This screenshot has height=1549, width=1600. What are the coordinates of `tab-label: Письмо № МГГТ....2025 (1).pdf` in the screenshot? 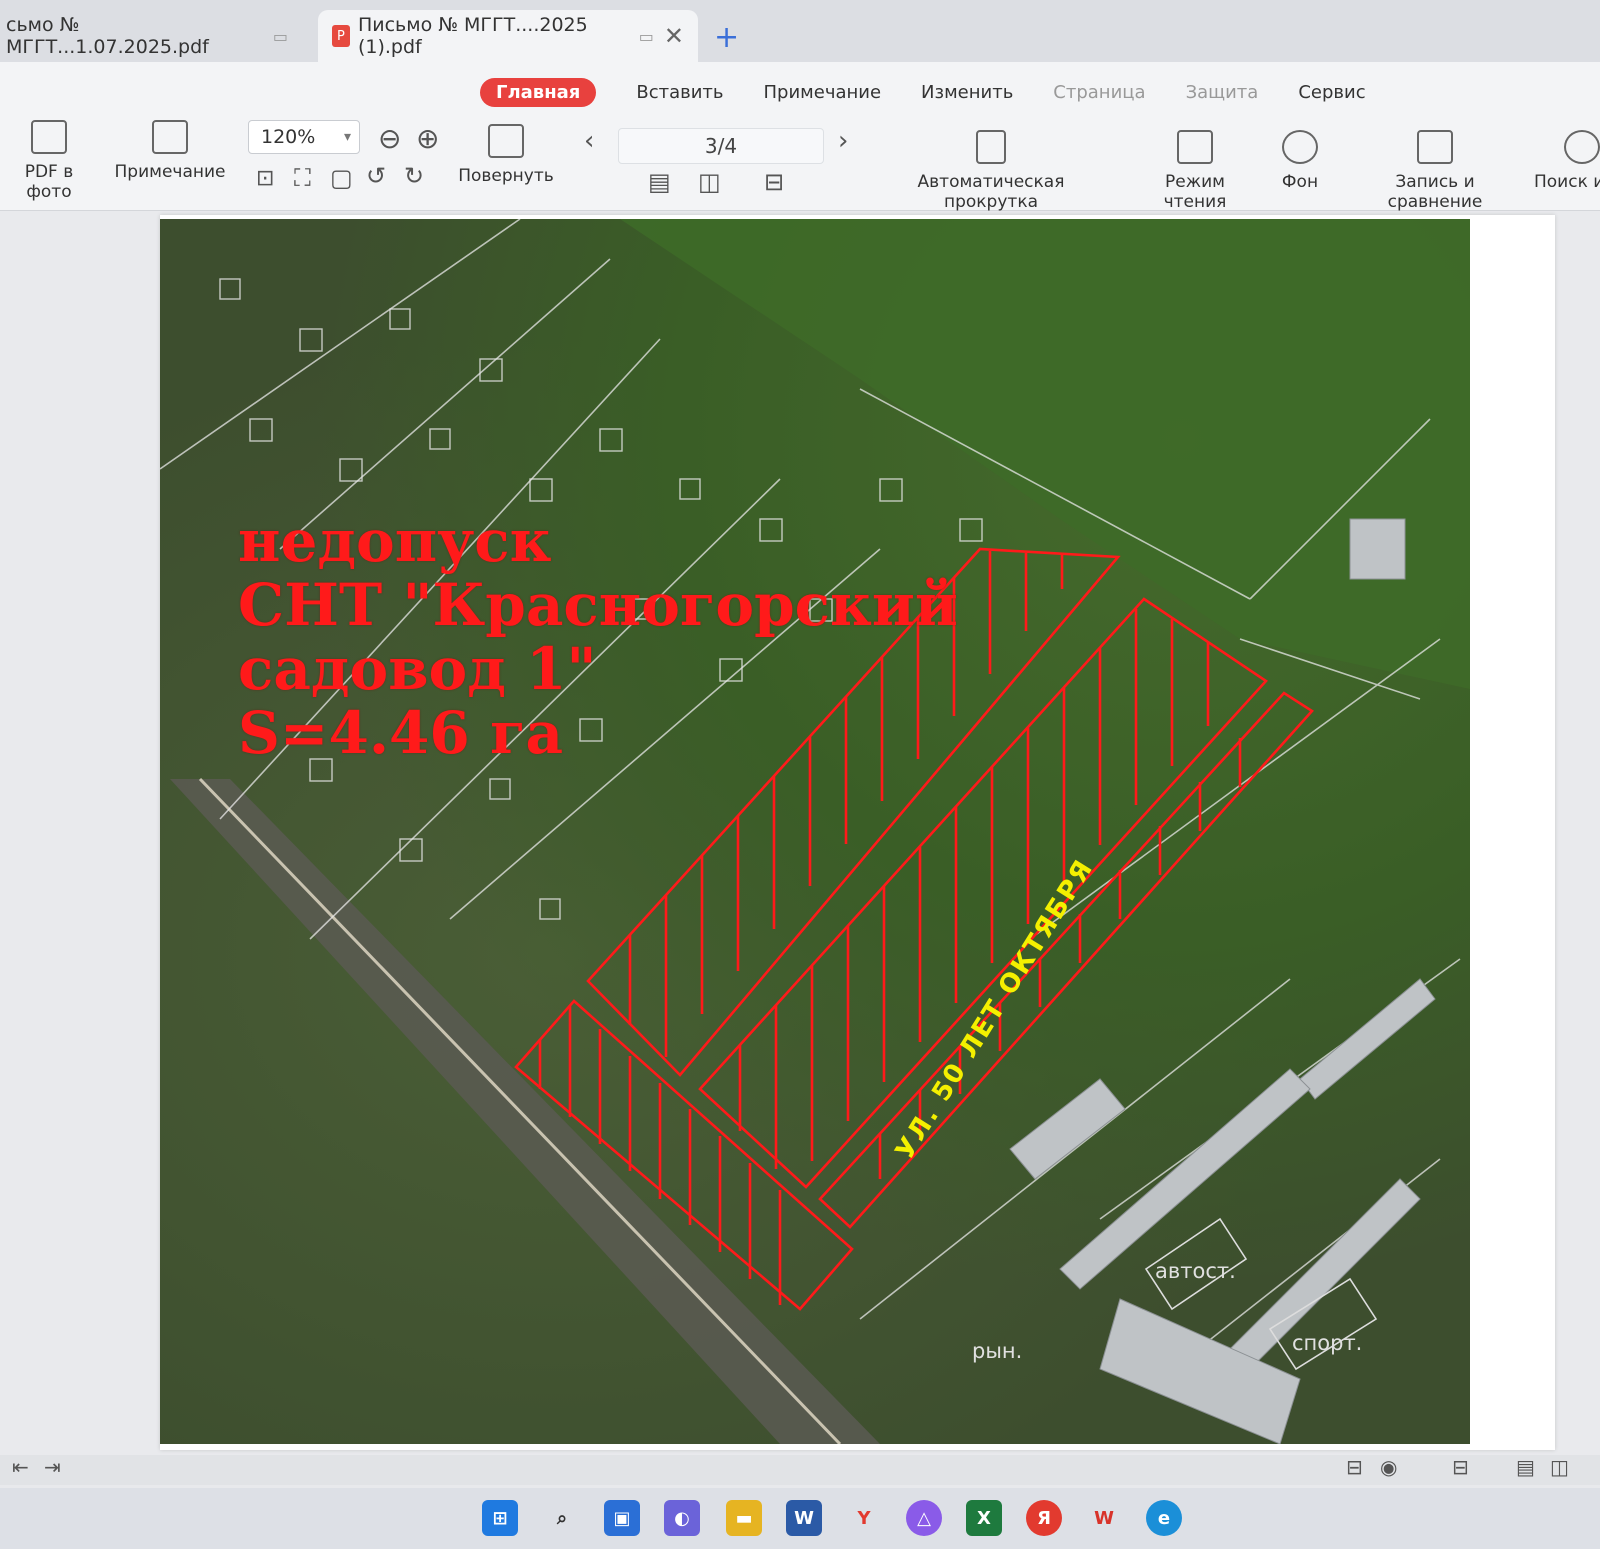 It's located at (472, 36).